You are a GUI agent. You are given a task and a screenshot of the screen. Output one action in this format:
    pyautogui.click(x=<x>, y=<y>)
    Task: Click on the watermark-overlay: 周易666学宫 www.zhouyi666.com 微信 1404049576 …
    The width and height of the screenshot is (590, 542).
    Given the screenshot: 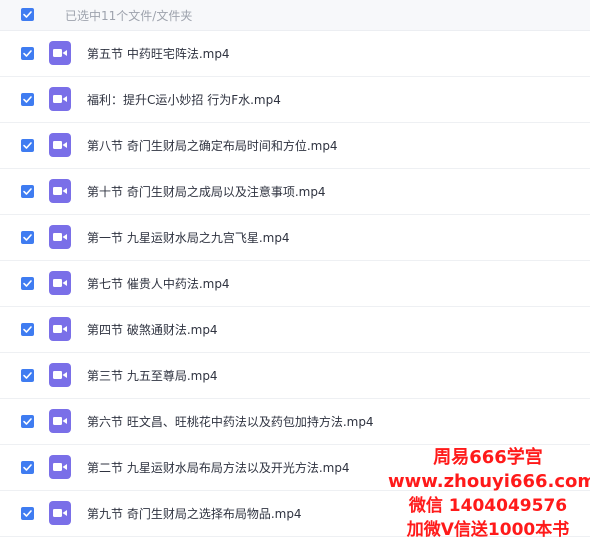 What is the action you would take?
    pyautogui.click(x=489, y=494)
    